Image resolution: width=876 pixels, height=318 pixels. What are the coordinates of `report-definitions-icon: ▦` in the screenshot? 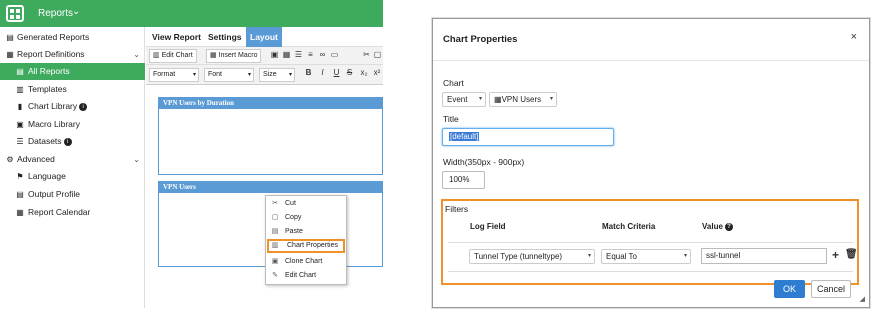 It's located at (10, 54).